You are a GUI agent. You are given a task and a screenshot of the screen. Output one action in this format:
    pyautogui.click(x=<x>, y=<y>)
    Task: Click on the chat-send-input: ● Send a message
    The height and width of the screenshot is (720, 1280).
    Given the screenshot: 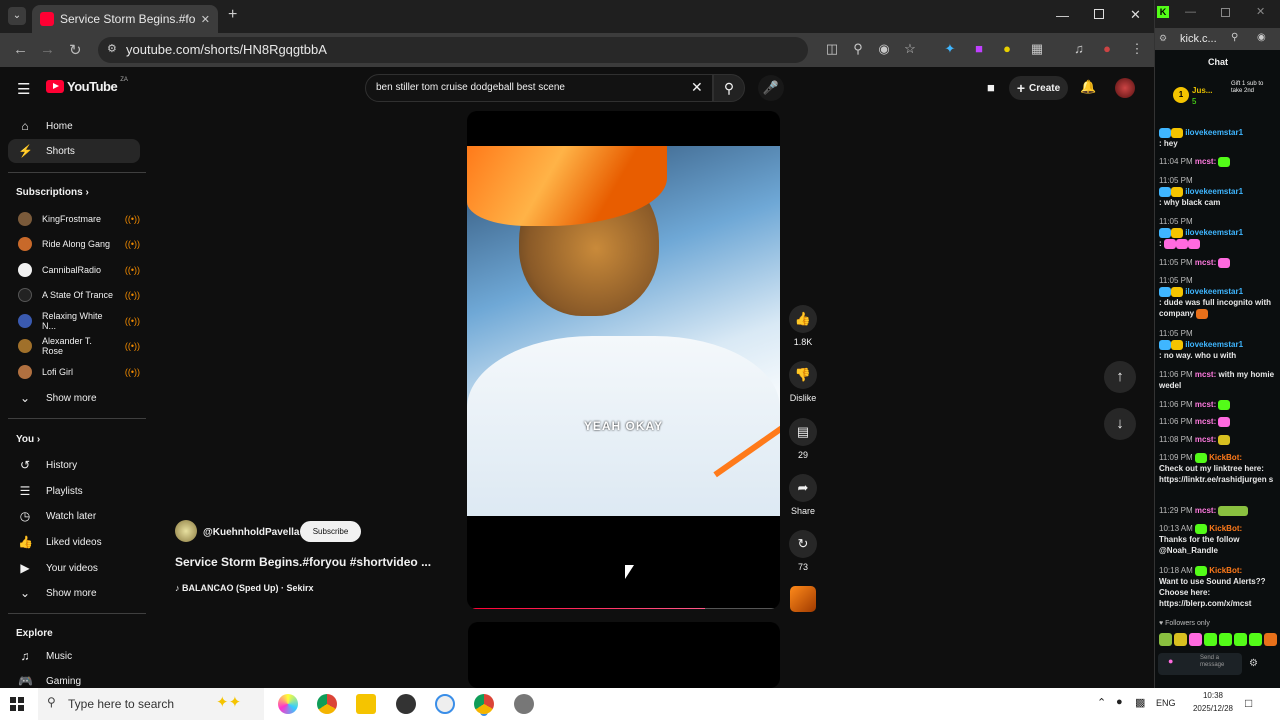 What is the action you would take?
    pyautogui.click(x=1200, y=664)
    